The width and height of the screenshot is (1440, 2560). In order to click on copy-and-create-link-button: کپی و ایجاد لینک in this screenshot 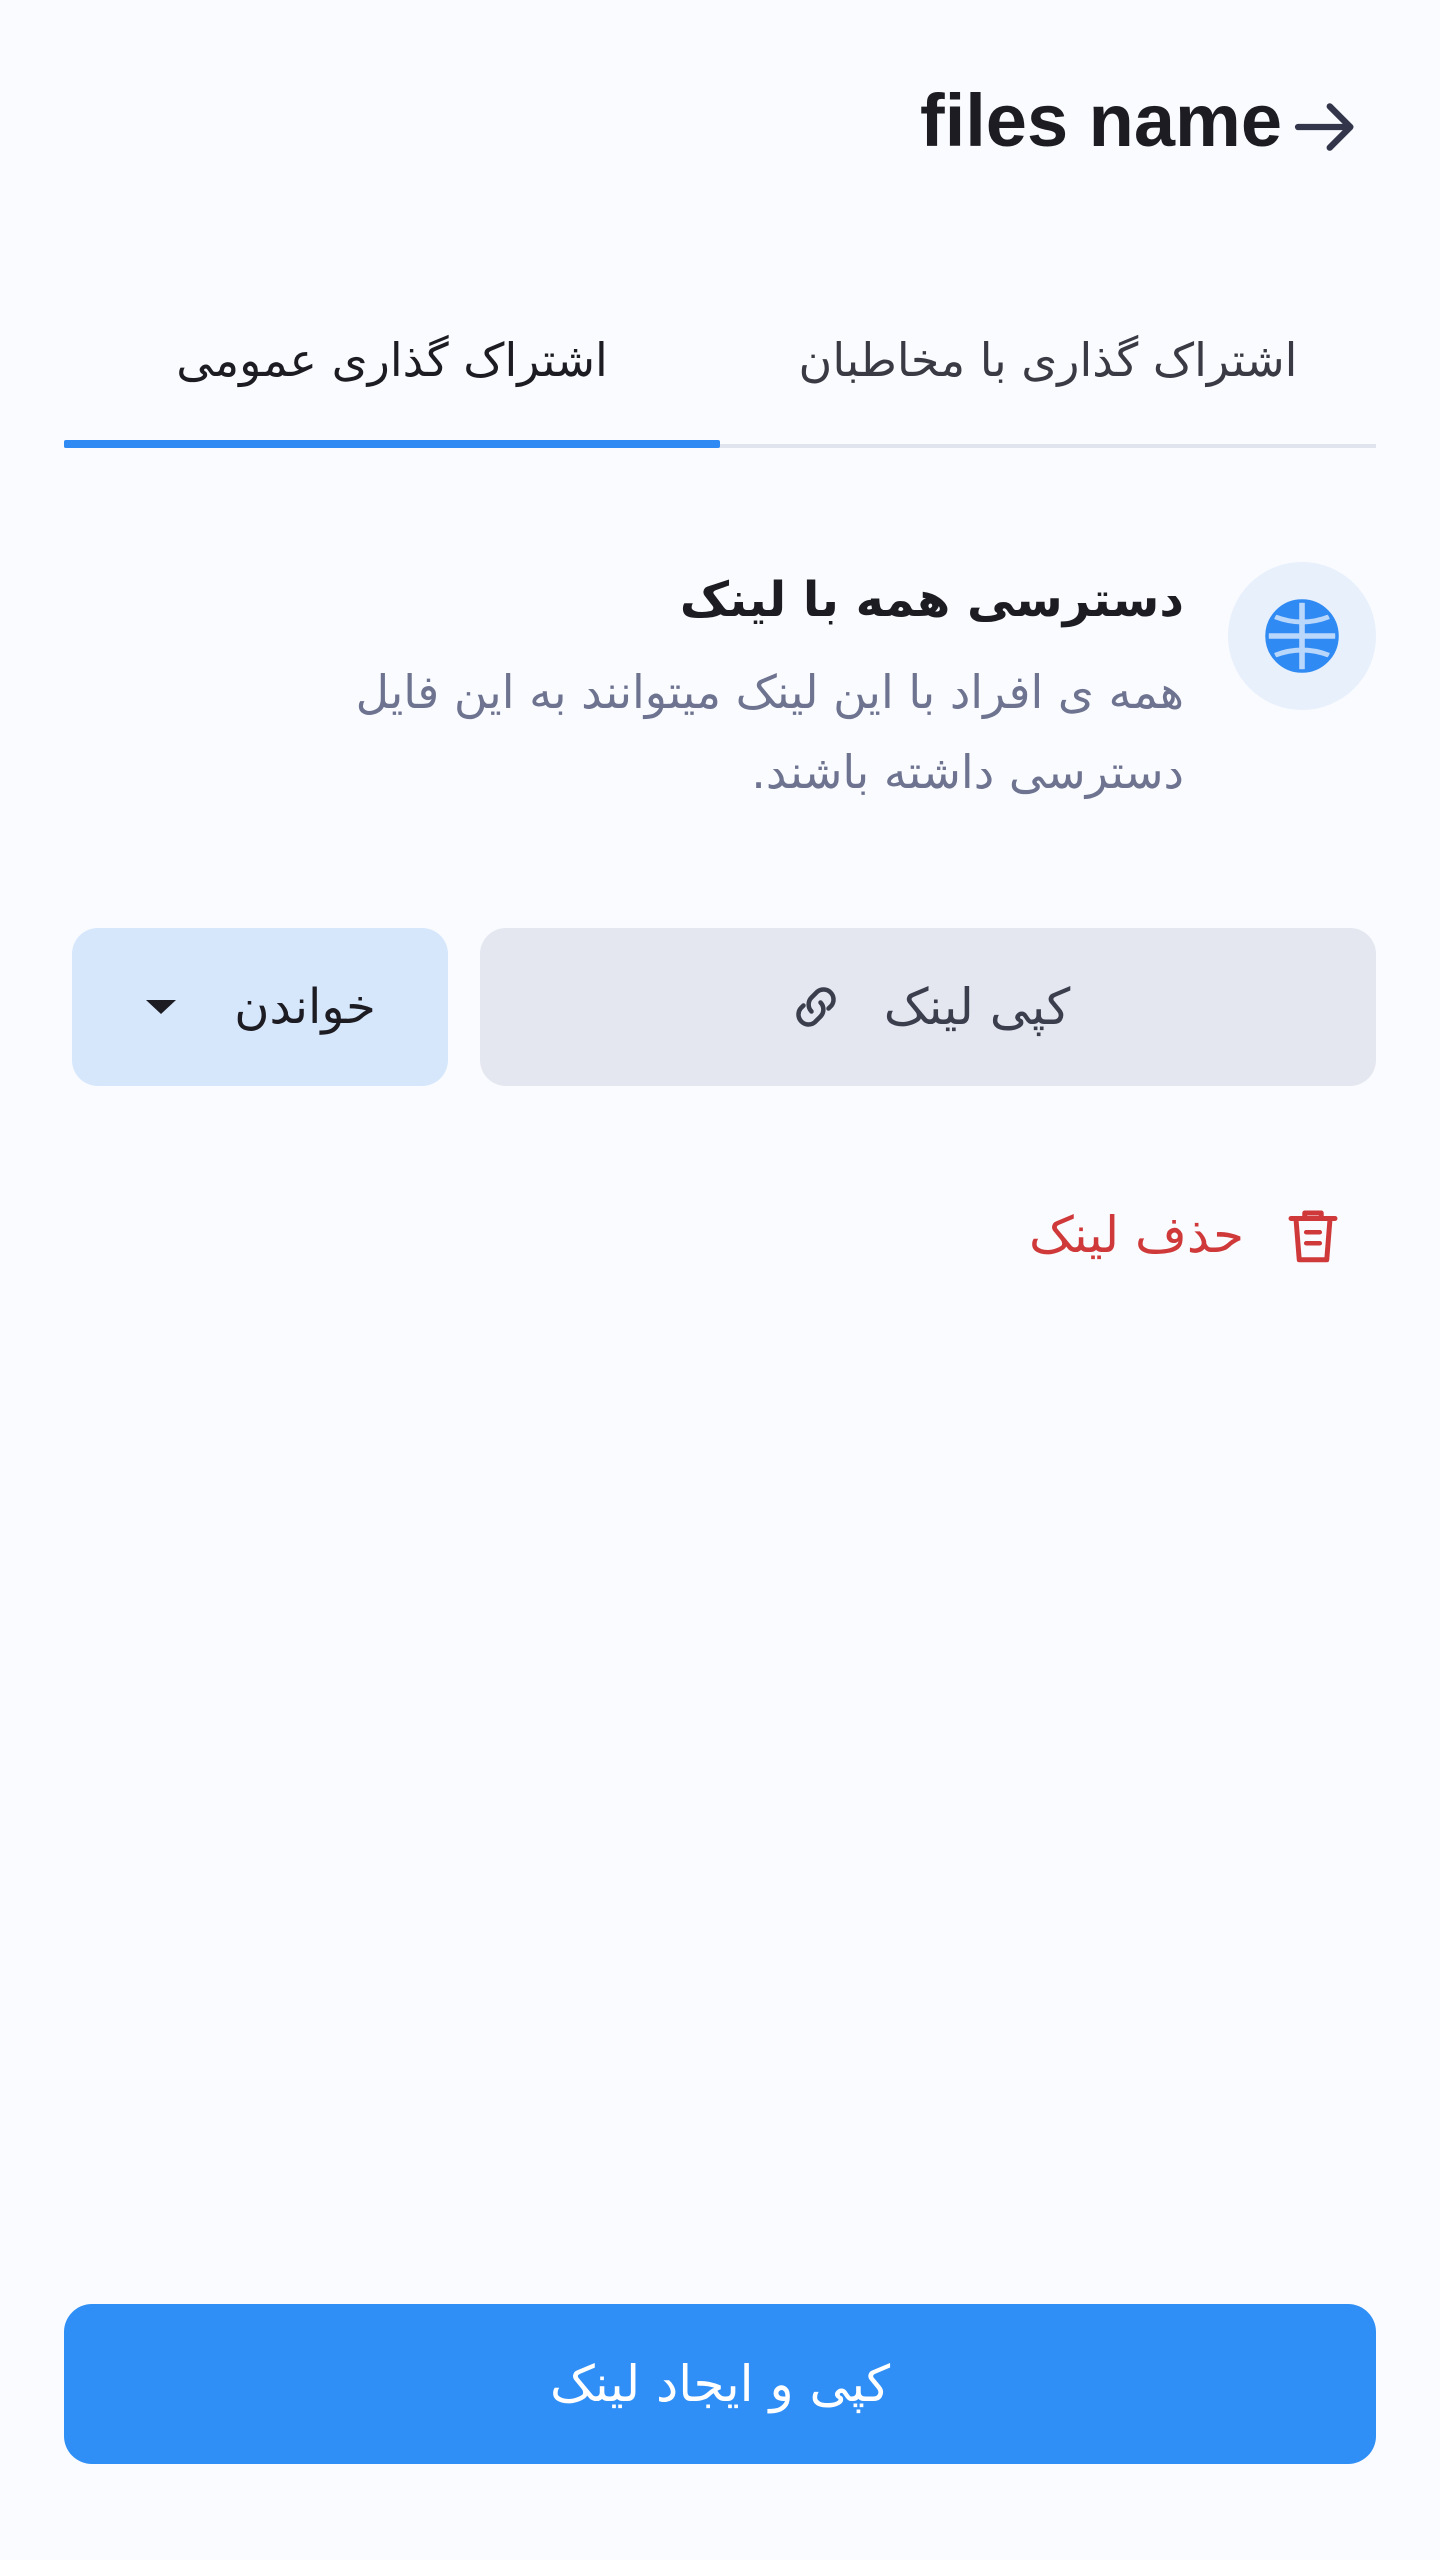, I will do `click(720, 2384)`.